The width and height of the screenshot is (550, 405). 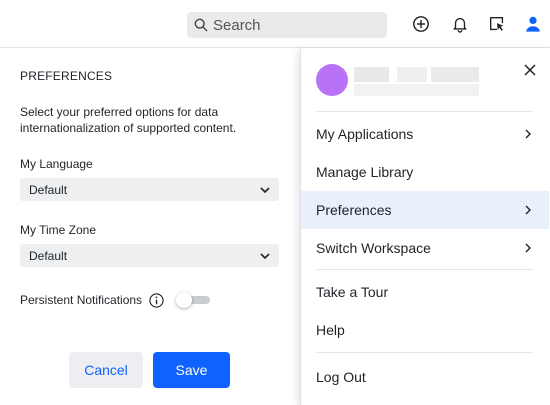 What do you see at coordinates (416, 90) in the screenshot?
I see `redacted-user-email` at bounding box center [416, 90].